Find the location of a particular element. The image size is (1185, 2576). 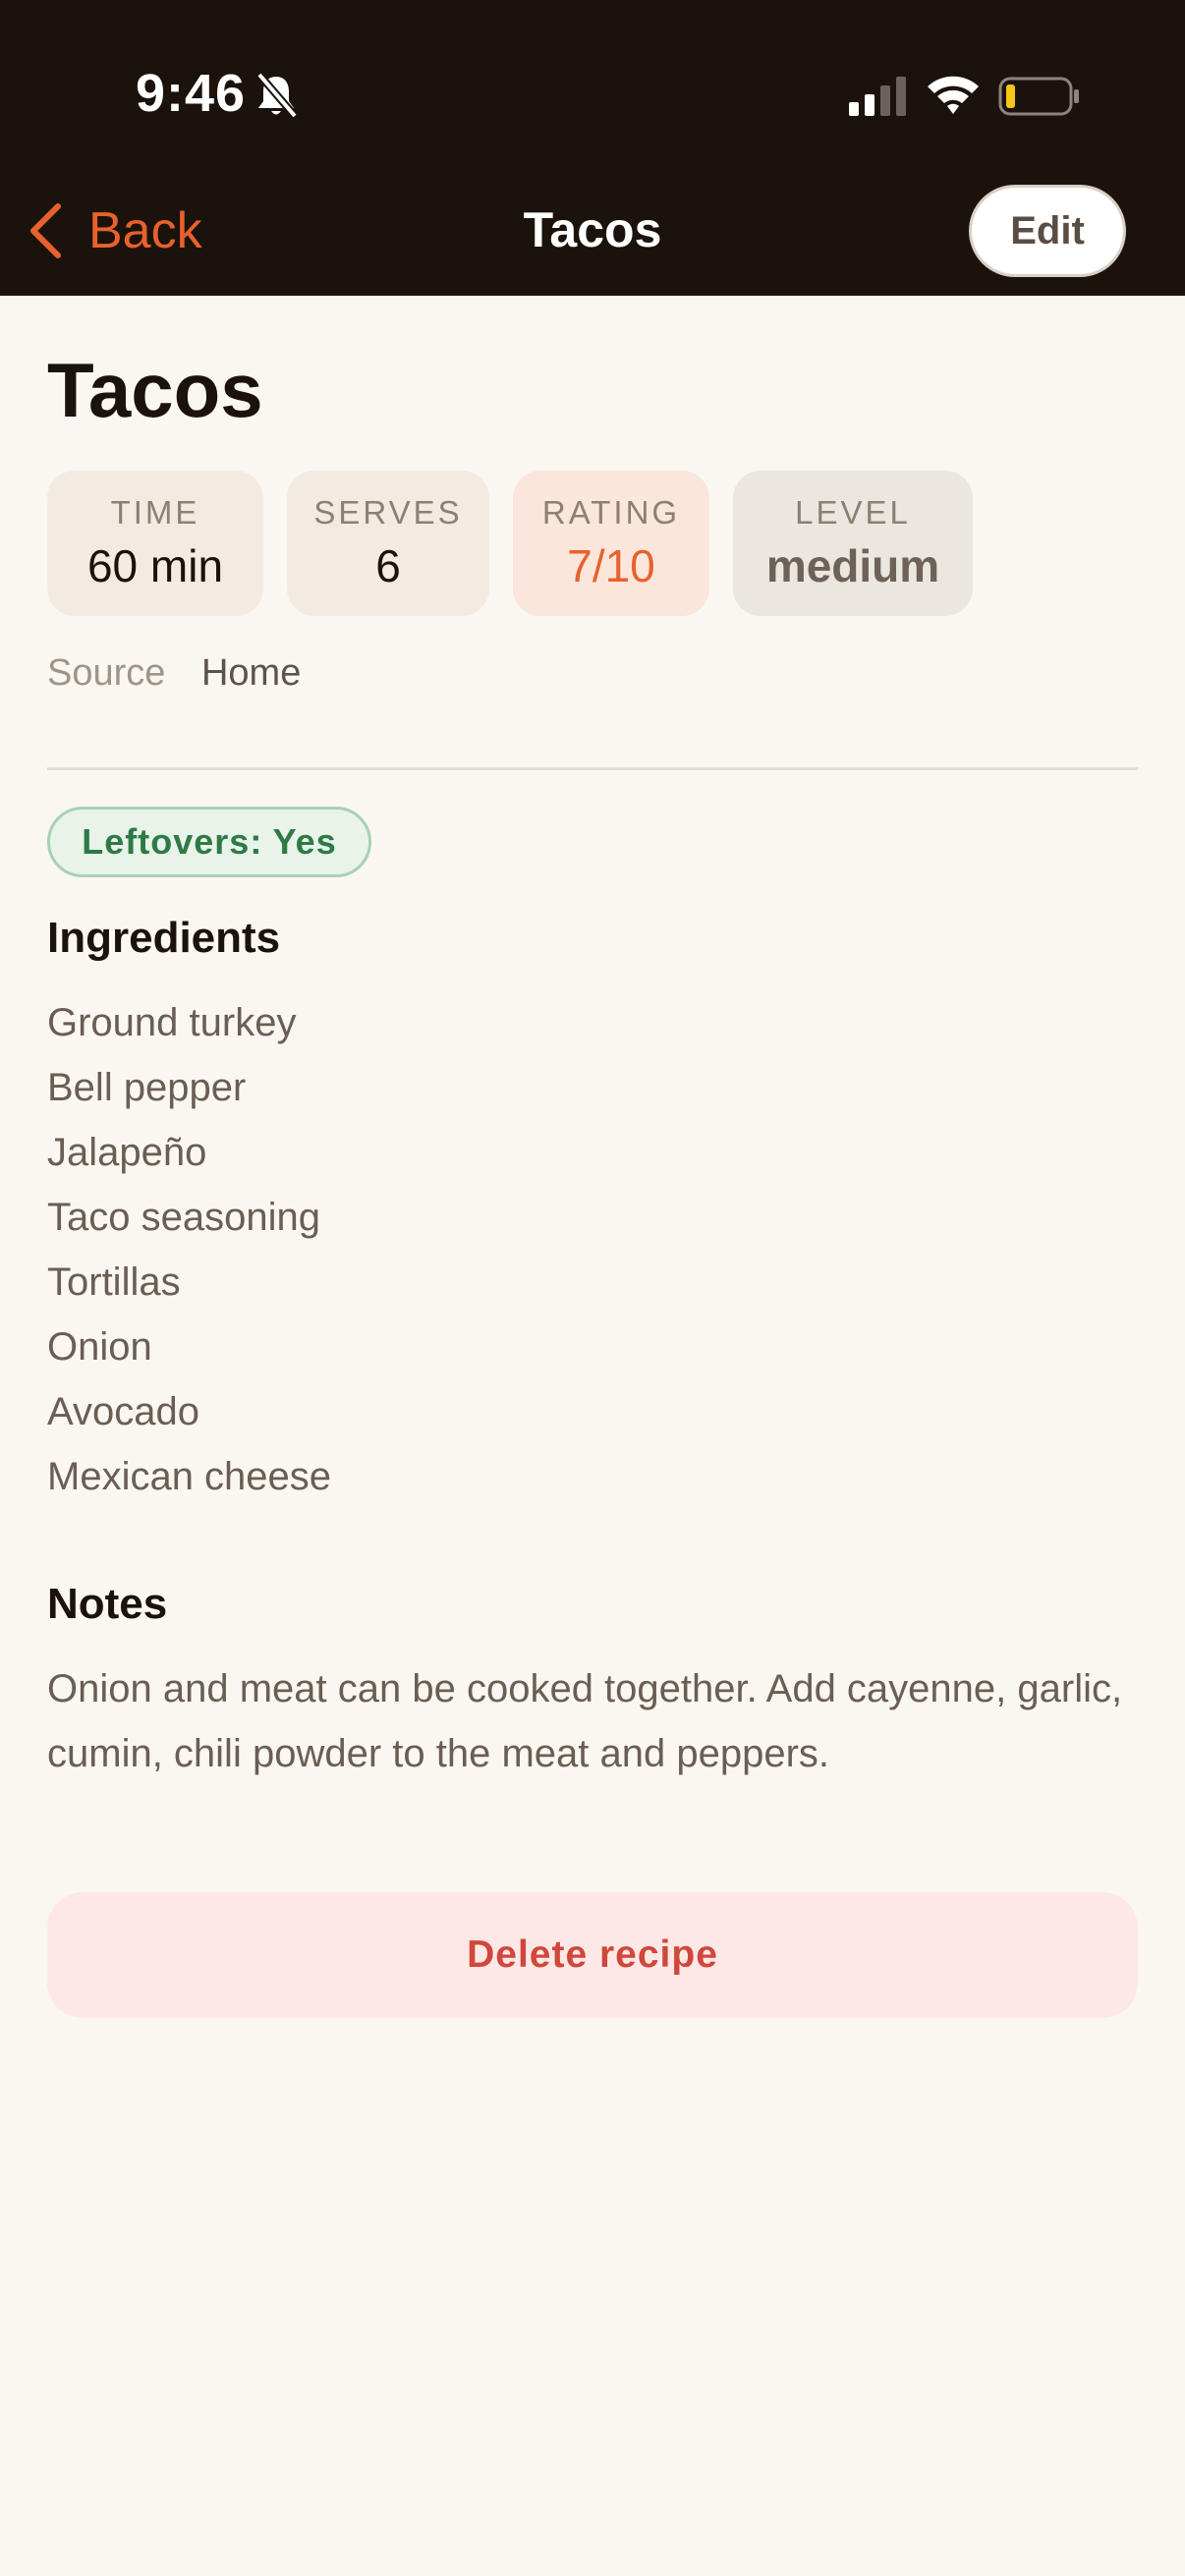

stat-serves: SERVES 6 is located at coordinates (388, 543).